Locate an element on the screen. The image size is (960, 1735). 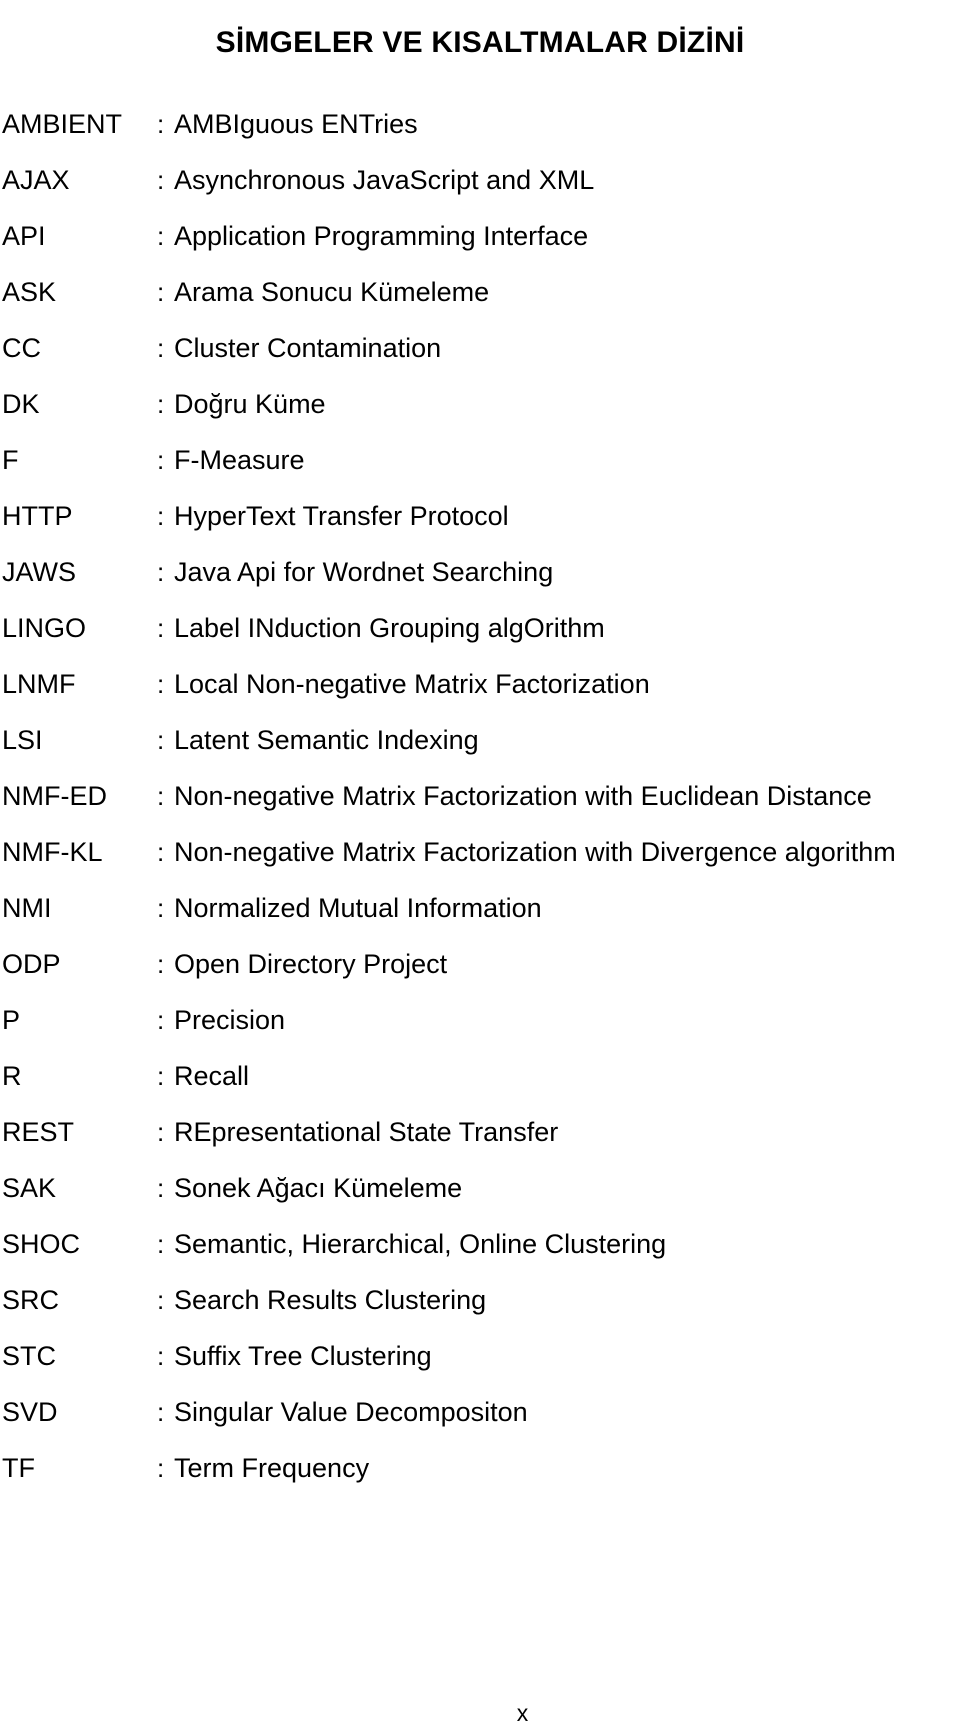
abbreviation-term: LINGO is located at coordinates (44, 628).